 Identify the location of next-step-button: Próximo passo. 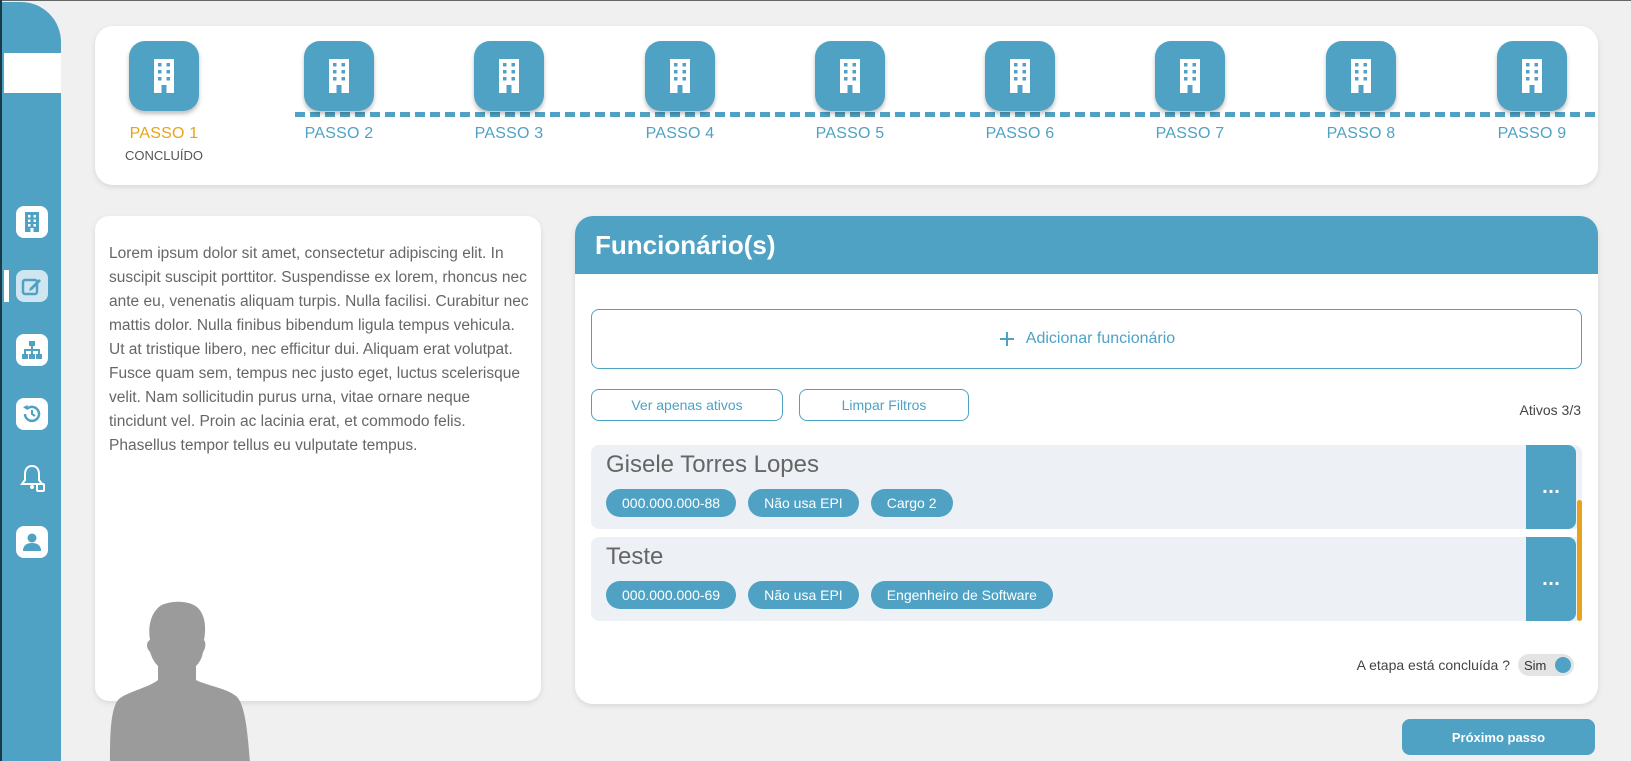
(1498, 737).